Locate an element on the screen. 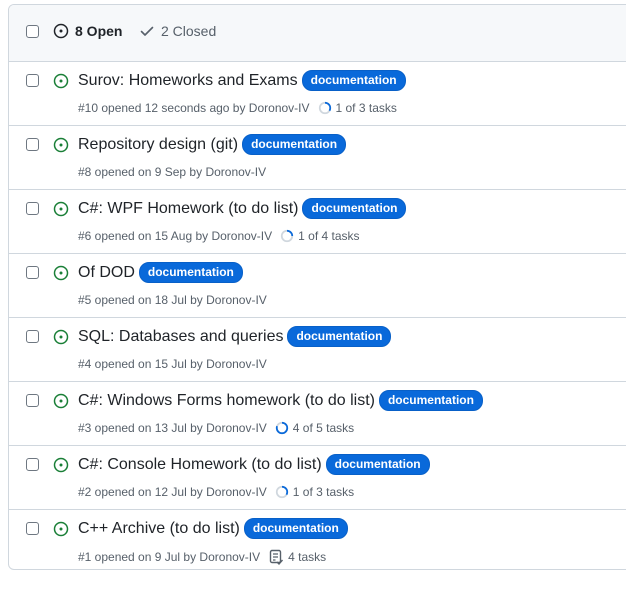  closed-count-label: 2 Closed is located at coordinates (189, 31).